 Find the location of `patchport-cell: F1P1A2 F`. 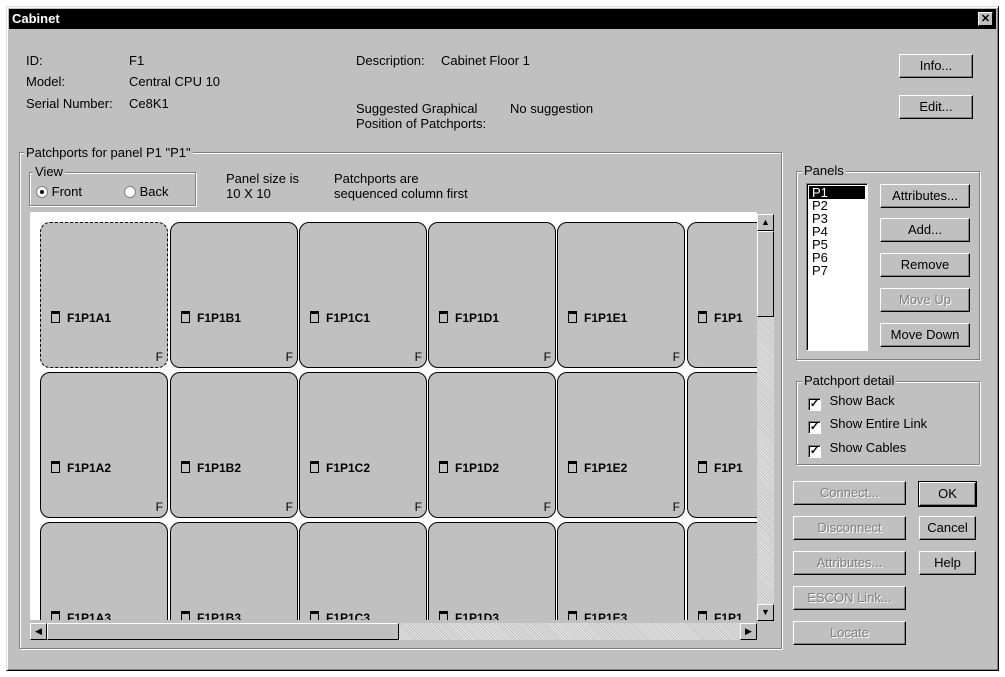

patchport-cell: F1P1A2 F is located at coordinates (104, 445).